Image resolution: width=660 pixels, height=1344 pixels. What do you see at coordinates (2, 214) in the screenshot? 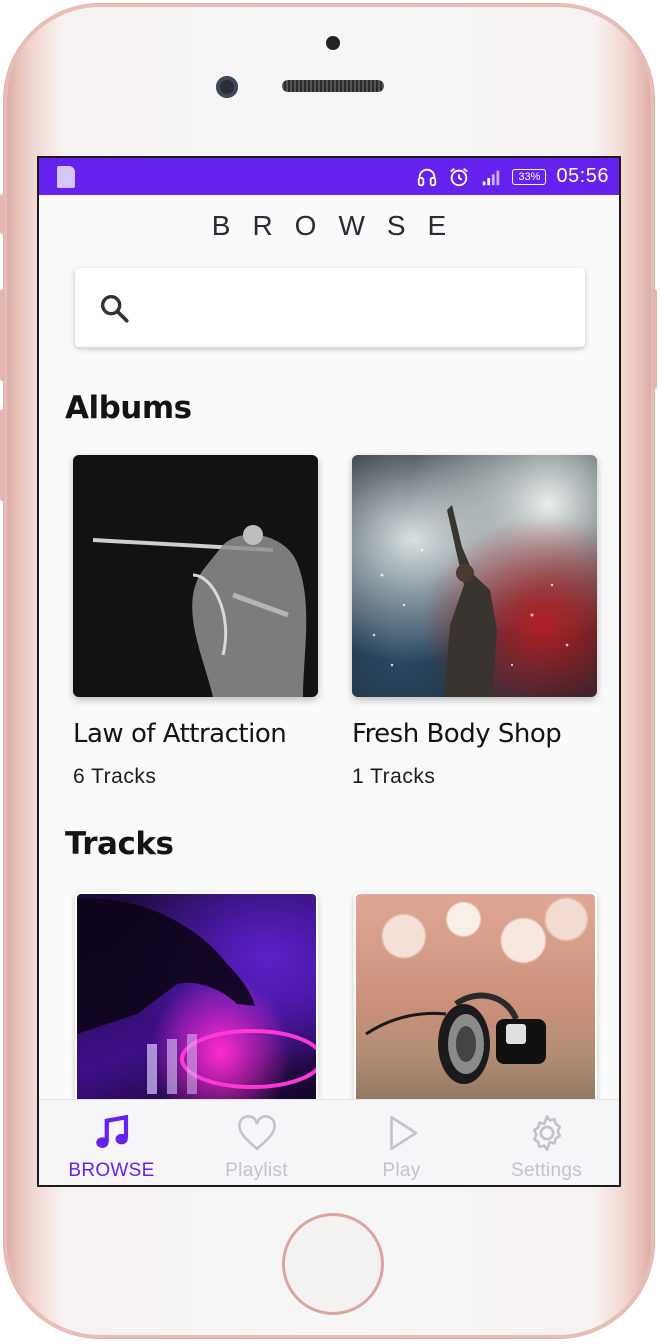
I see `mute-switch` at bounding box center [2, 214].